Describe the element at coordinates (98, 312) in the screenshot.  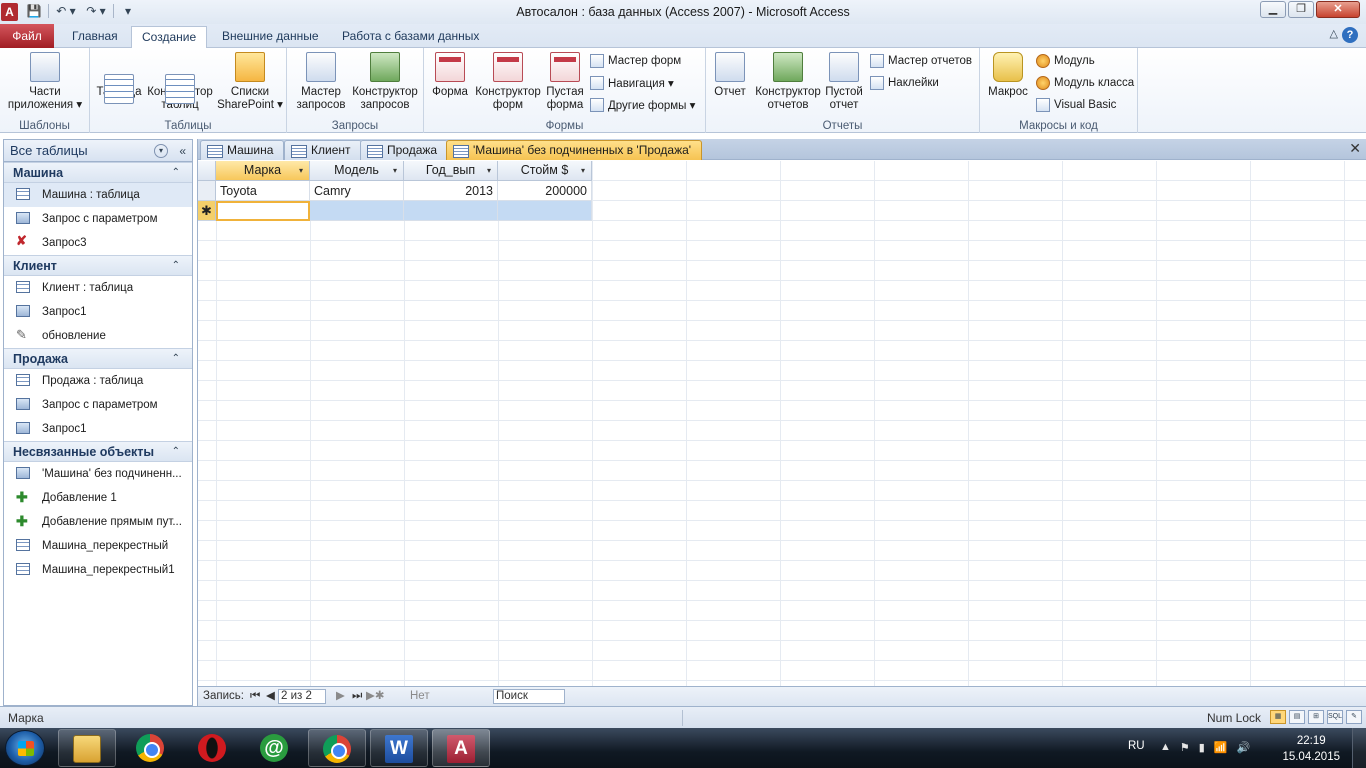
I see `nav-item-query1: Запрос1` at that location.